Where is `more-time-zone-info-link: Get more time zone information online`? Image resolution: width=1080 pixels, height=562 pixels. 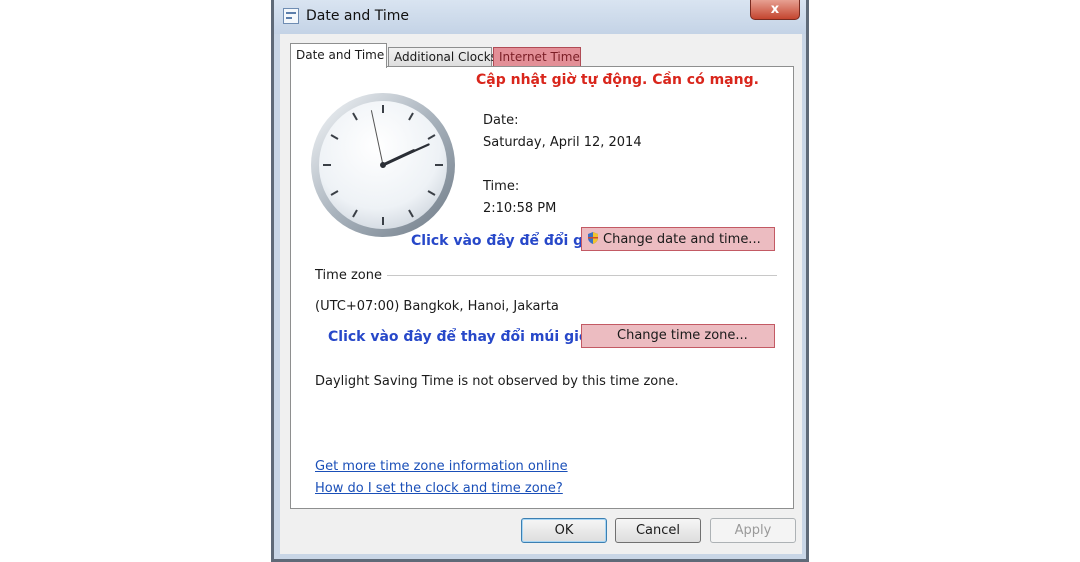 more-time-zone-info-link: Get more time zone information online is located at coordinates (441, 466).